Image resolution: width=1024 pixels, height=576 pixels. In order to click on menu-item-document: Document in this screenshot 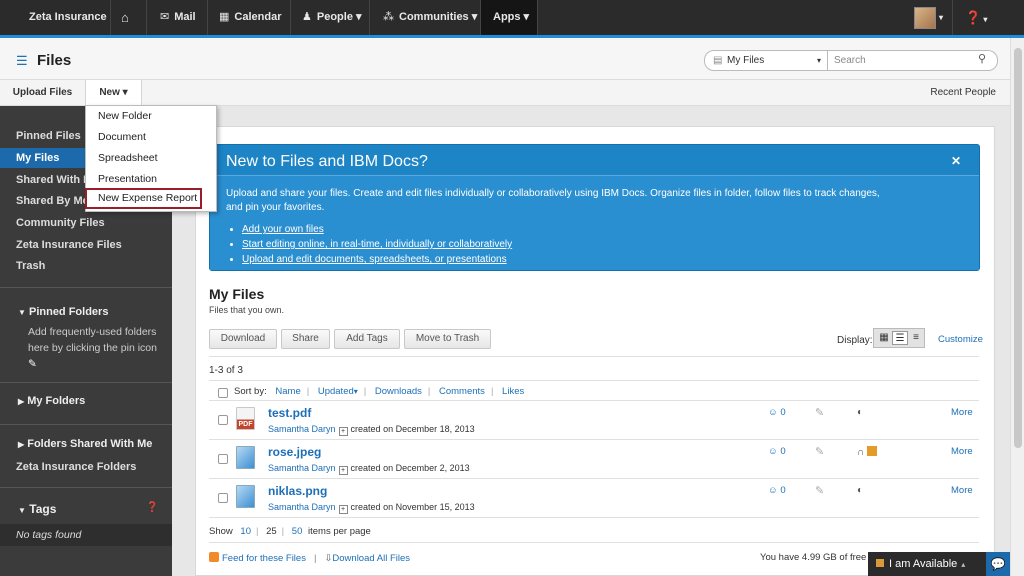, I will do `click(151, 137)`.